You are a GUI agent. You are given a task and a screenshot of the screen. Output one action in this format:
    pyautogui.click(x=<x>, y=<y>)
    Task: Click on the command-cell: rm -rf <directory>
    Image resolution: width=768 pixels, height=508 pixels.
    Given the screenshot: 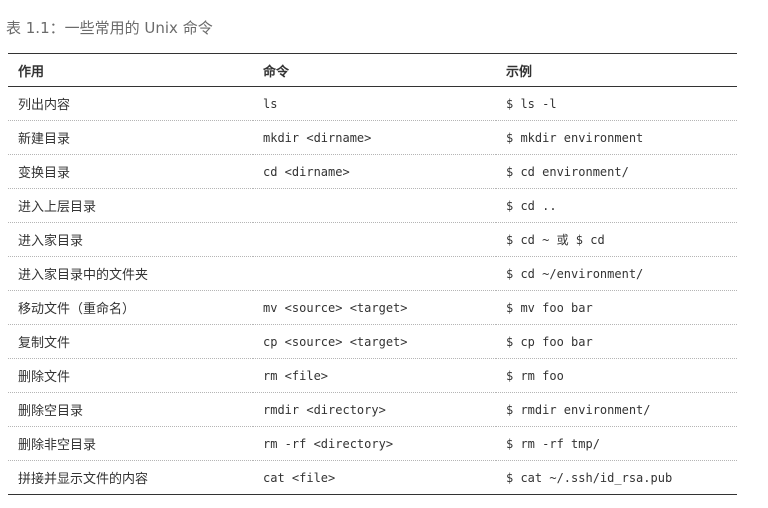 What is the action you would take?
    pyautogui.click(x=374, y=443)
    